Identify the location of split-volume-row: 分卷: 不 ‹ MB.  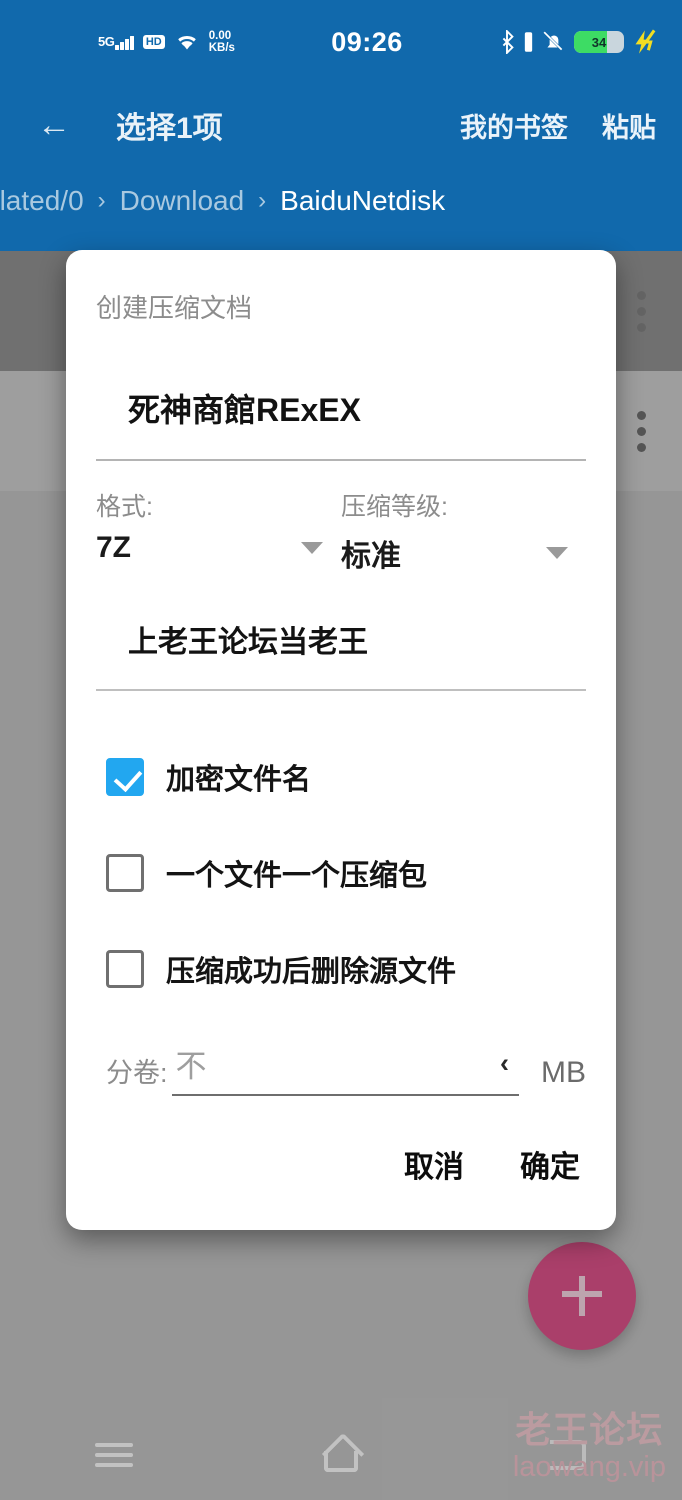
(341, 1068).